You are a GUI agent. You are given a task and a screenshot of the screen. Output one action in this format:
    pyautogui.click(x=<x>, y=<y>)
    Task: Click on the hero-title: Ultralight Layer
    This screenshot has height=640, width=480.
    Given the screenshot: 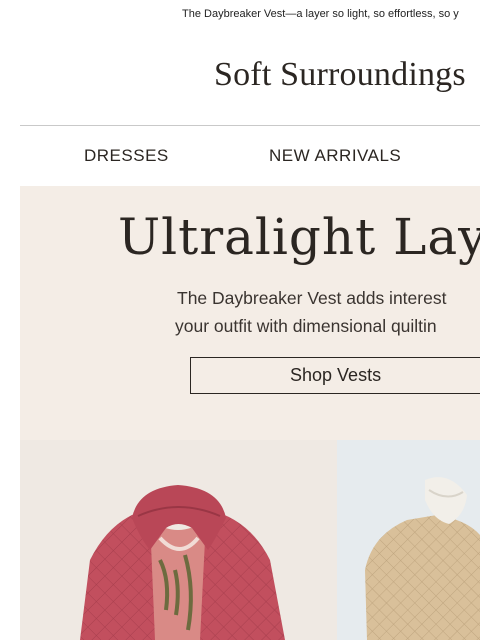 What is the action you would take?
    pyautogui.click(x=299, y=237)
    